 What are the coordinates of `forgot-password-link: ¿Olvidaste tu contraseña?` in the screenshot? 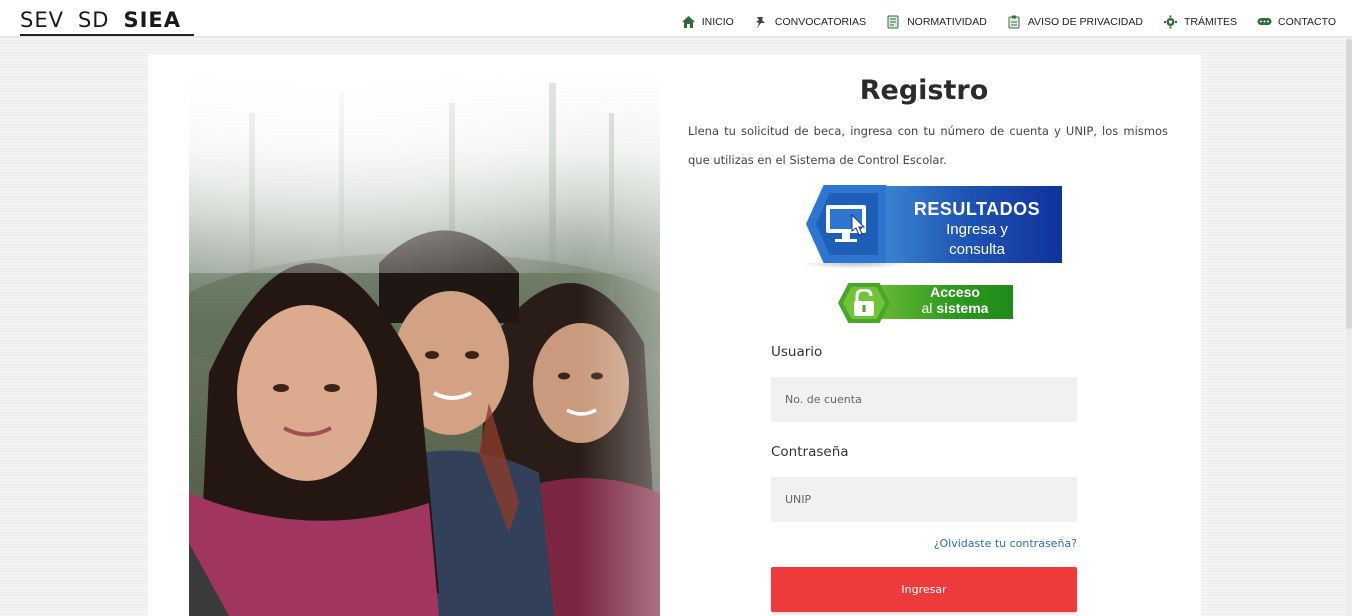 It's located at (924, 543).